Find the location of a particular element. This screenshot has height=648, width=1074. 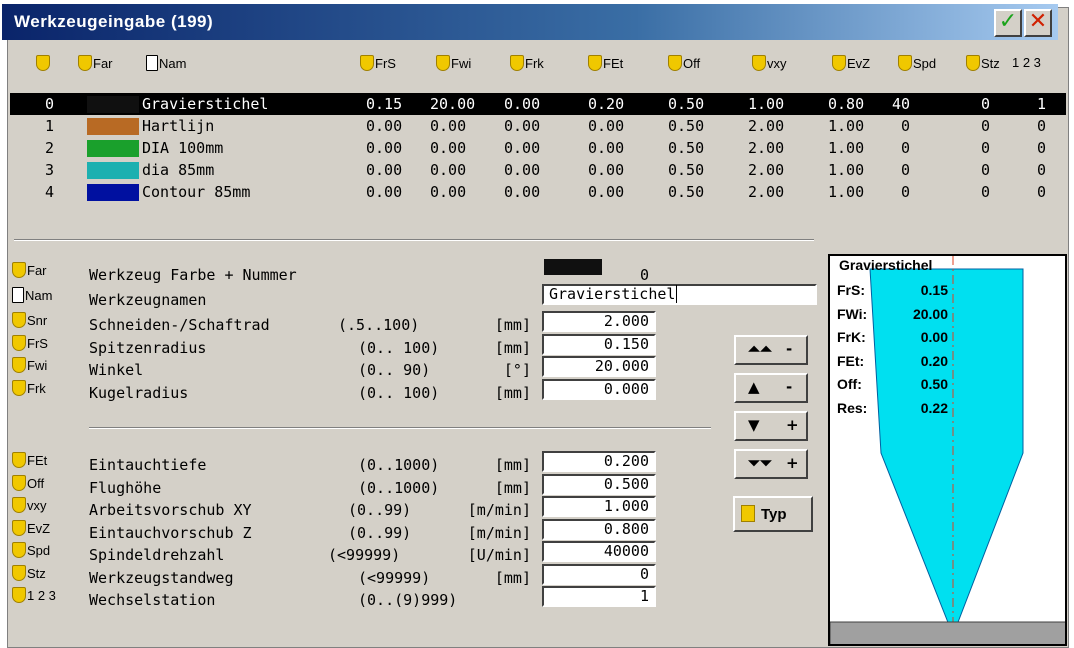

move-bottom-button: ⏷⏷ + is located at coordinates (771, 464).